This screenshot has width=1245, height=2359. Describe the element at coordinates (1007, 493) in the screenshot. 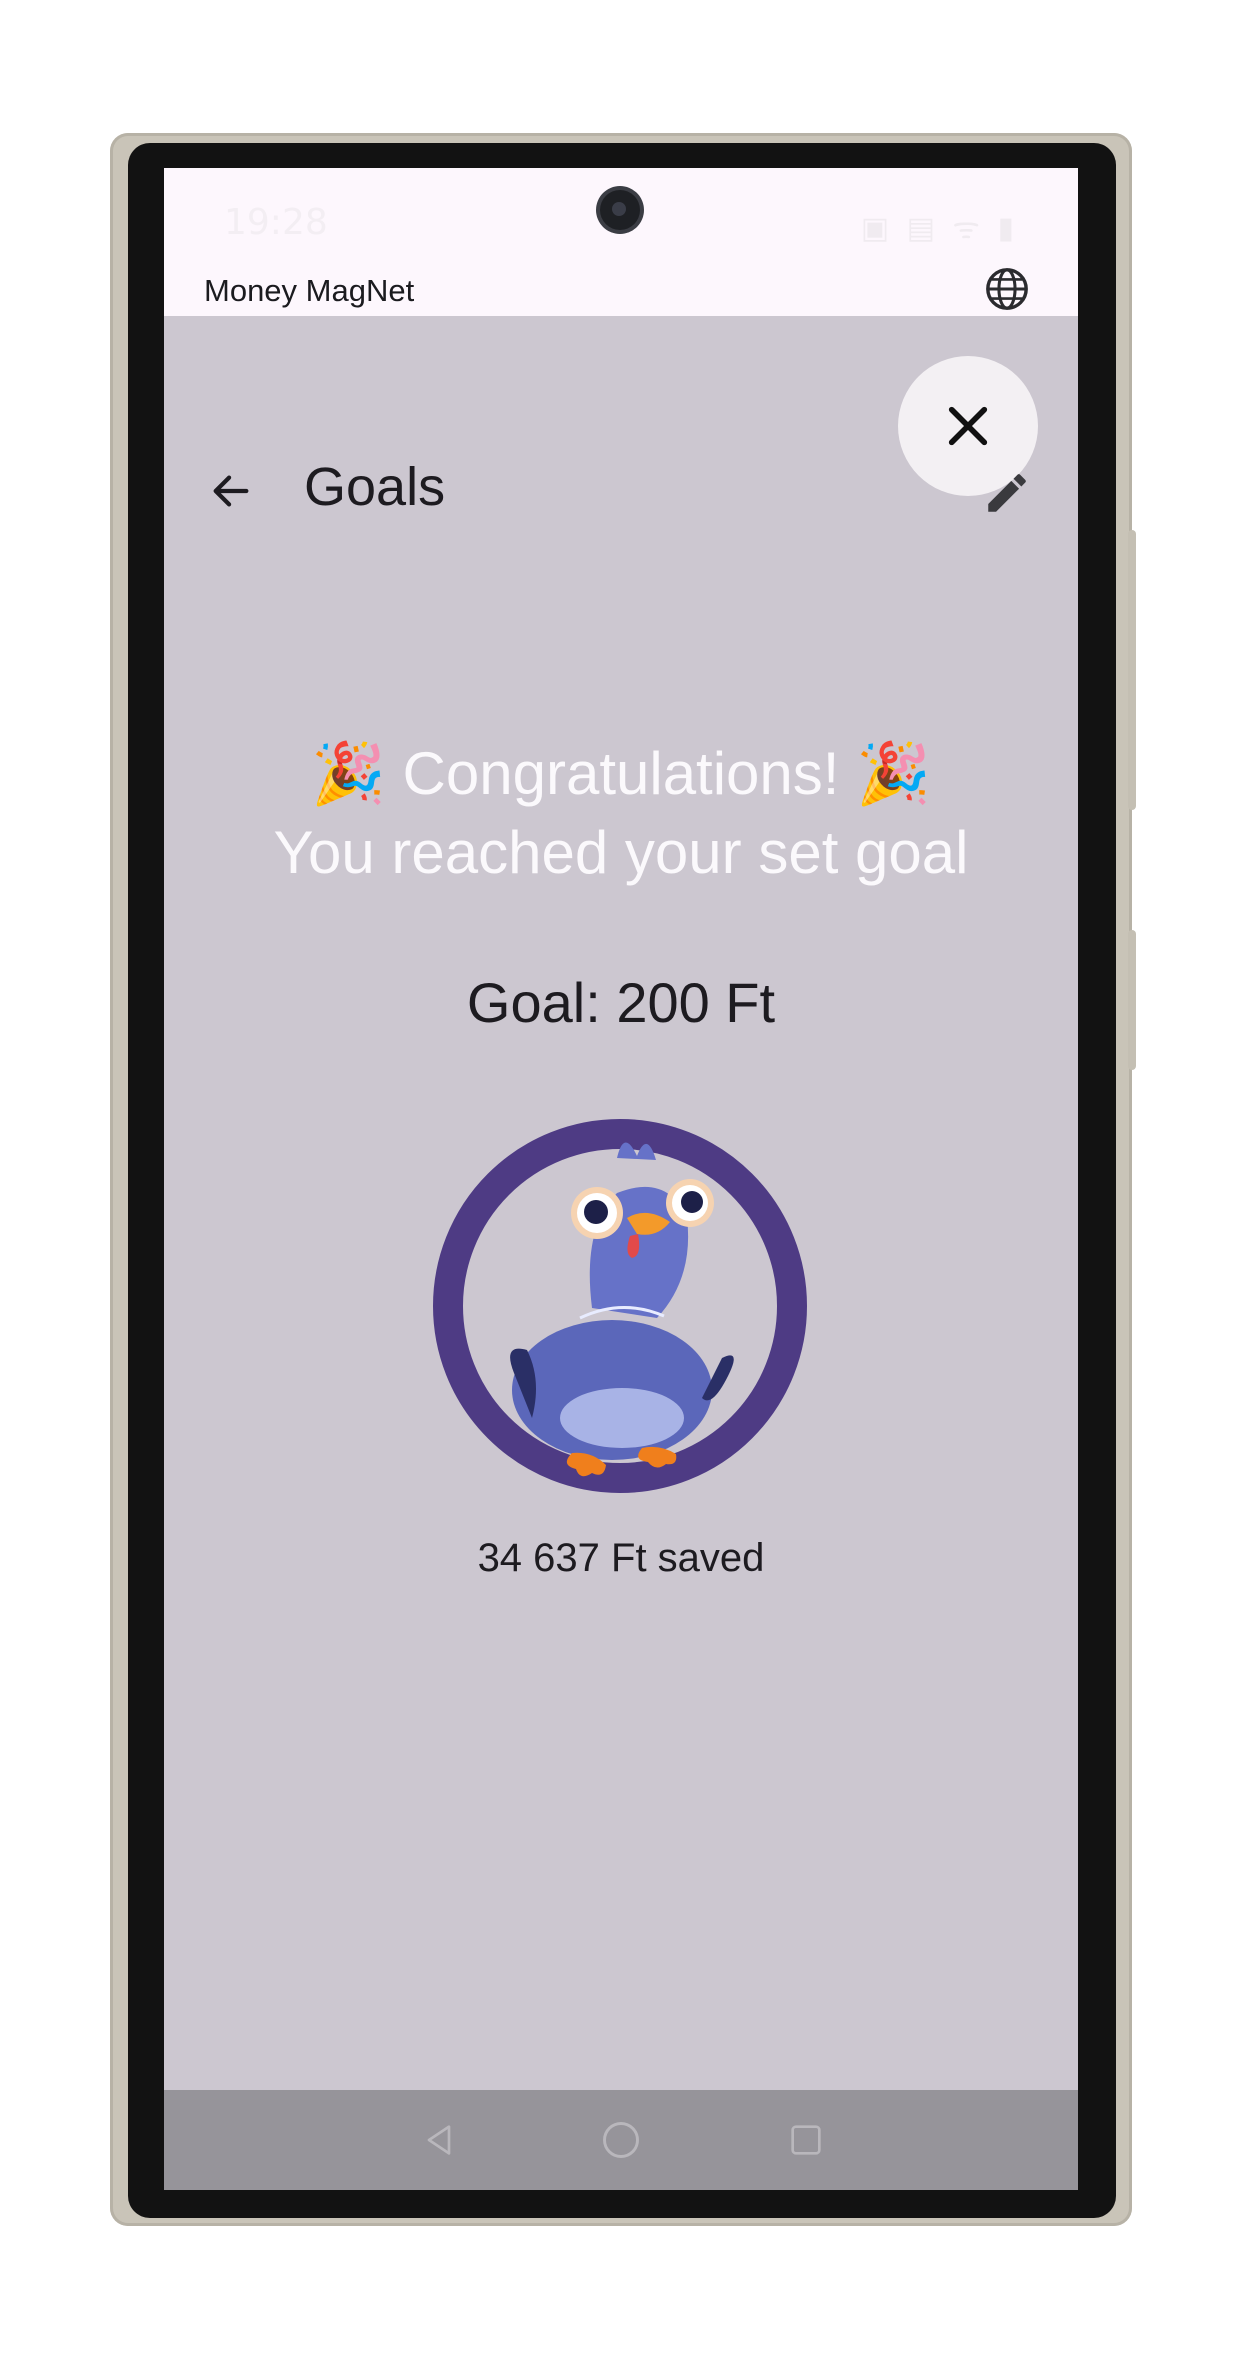

I see `pencil-icon` at that location.